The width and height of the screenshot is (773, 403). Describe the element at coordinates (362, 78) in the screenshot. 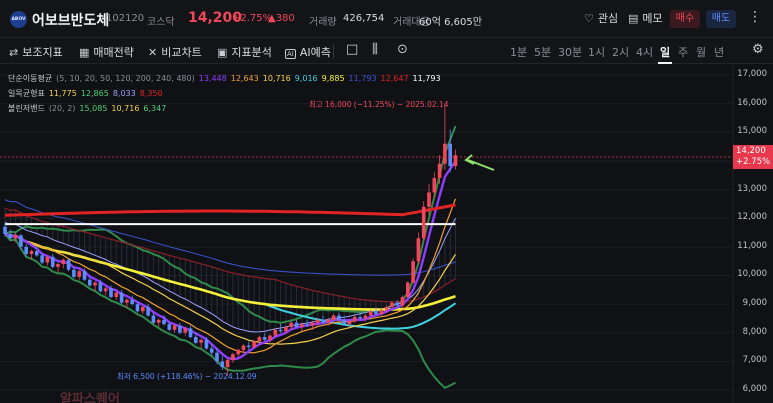

I see `ma-value-5: 11,793` at that location.